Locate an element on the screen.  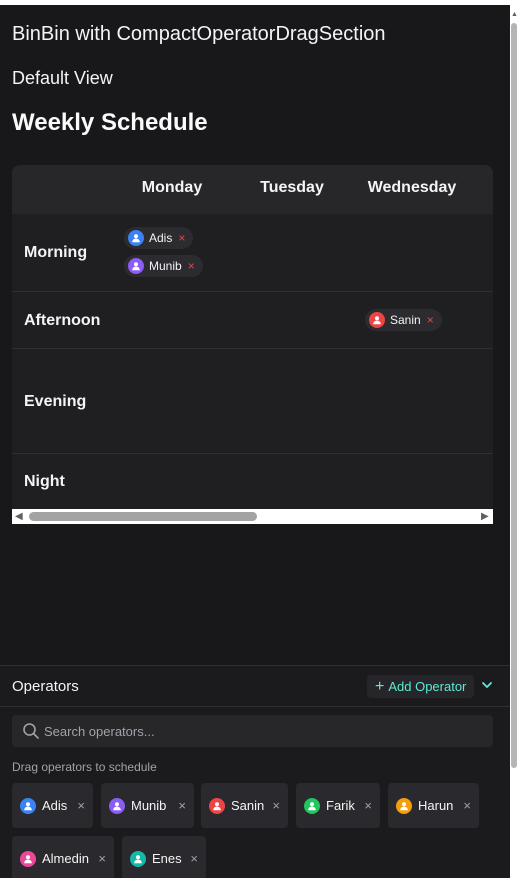
operator-search is located at coordinates (252, 731).